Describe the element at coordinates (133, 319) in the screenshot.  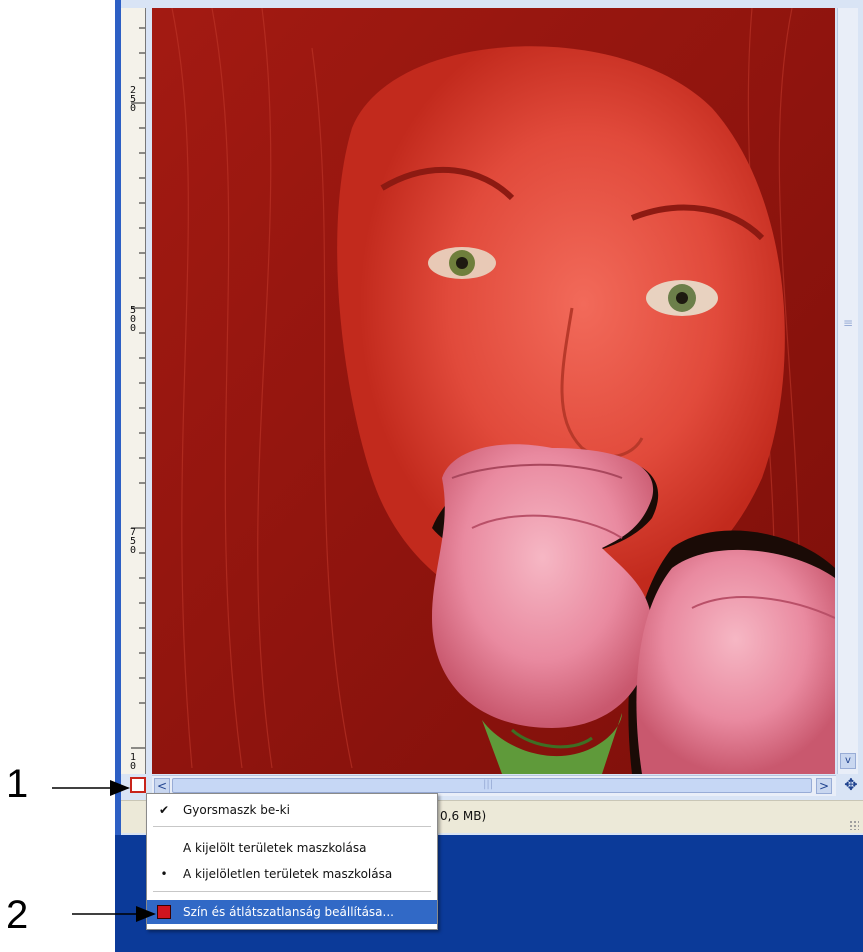
I see `ruler-label-500: 500` at that location.